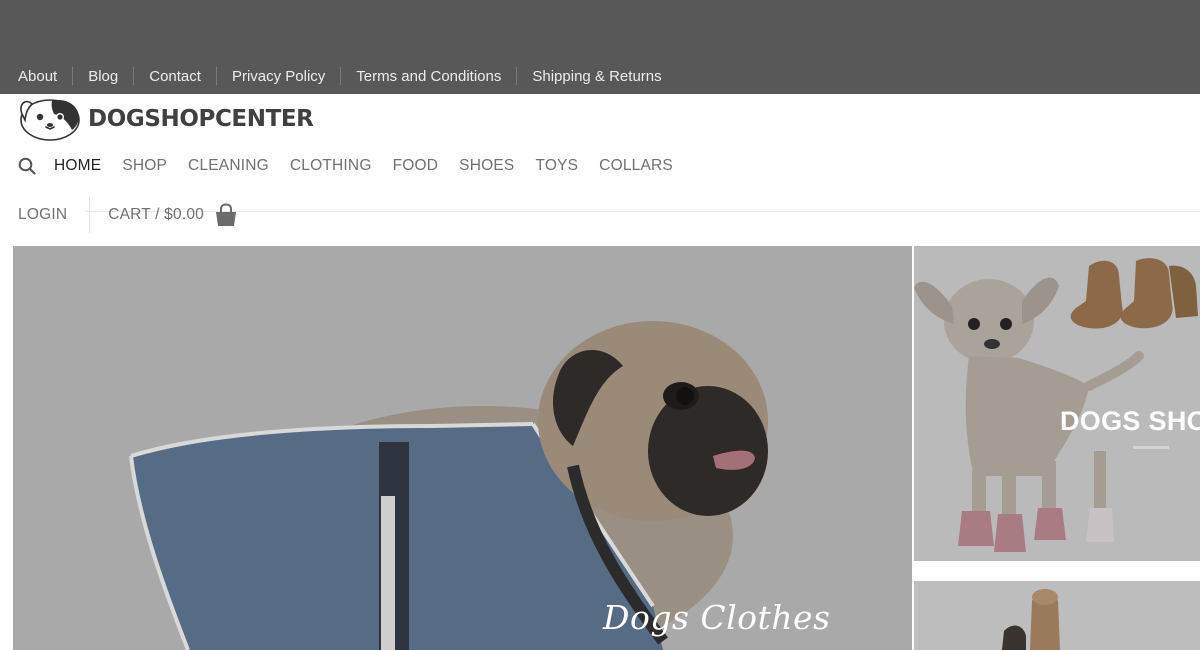 The width and height of the screenshot is (1200, 650). I want to click on account-bar: LOGIN CART / $0.00, so click(128, 215).